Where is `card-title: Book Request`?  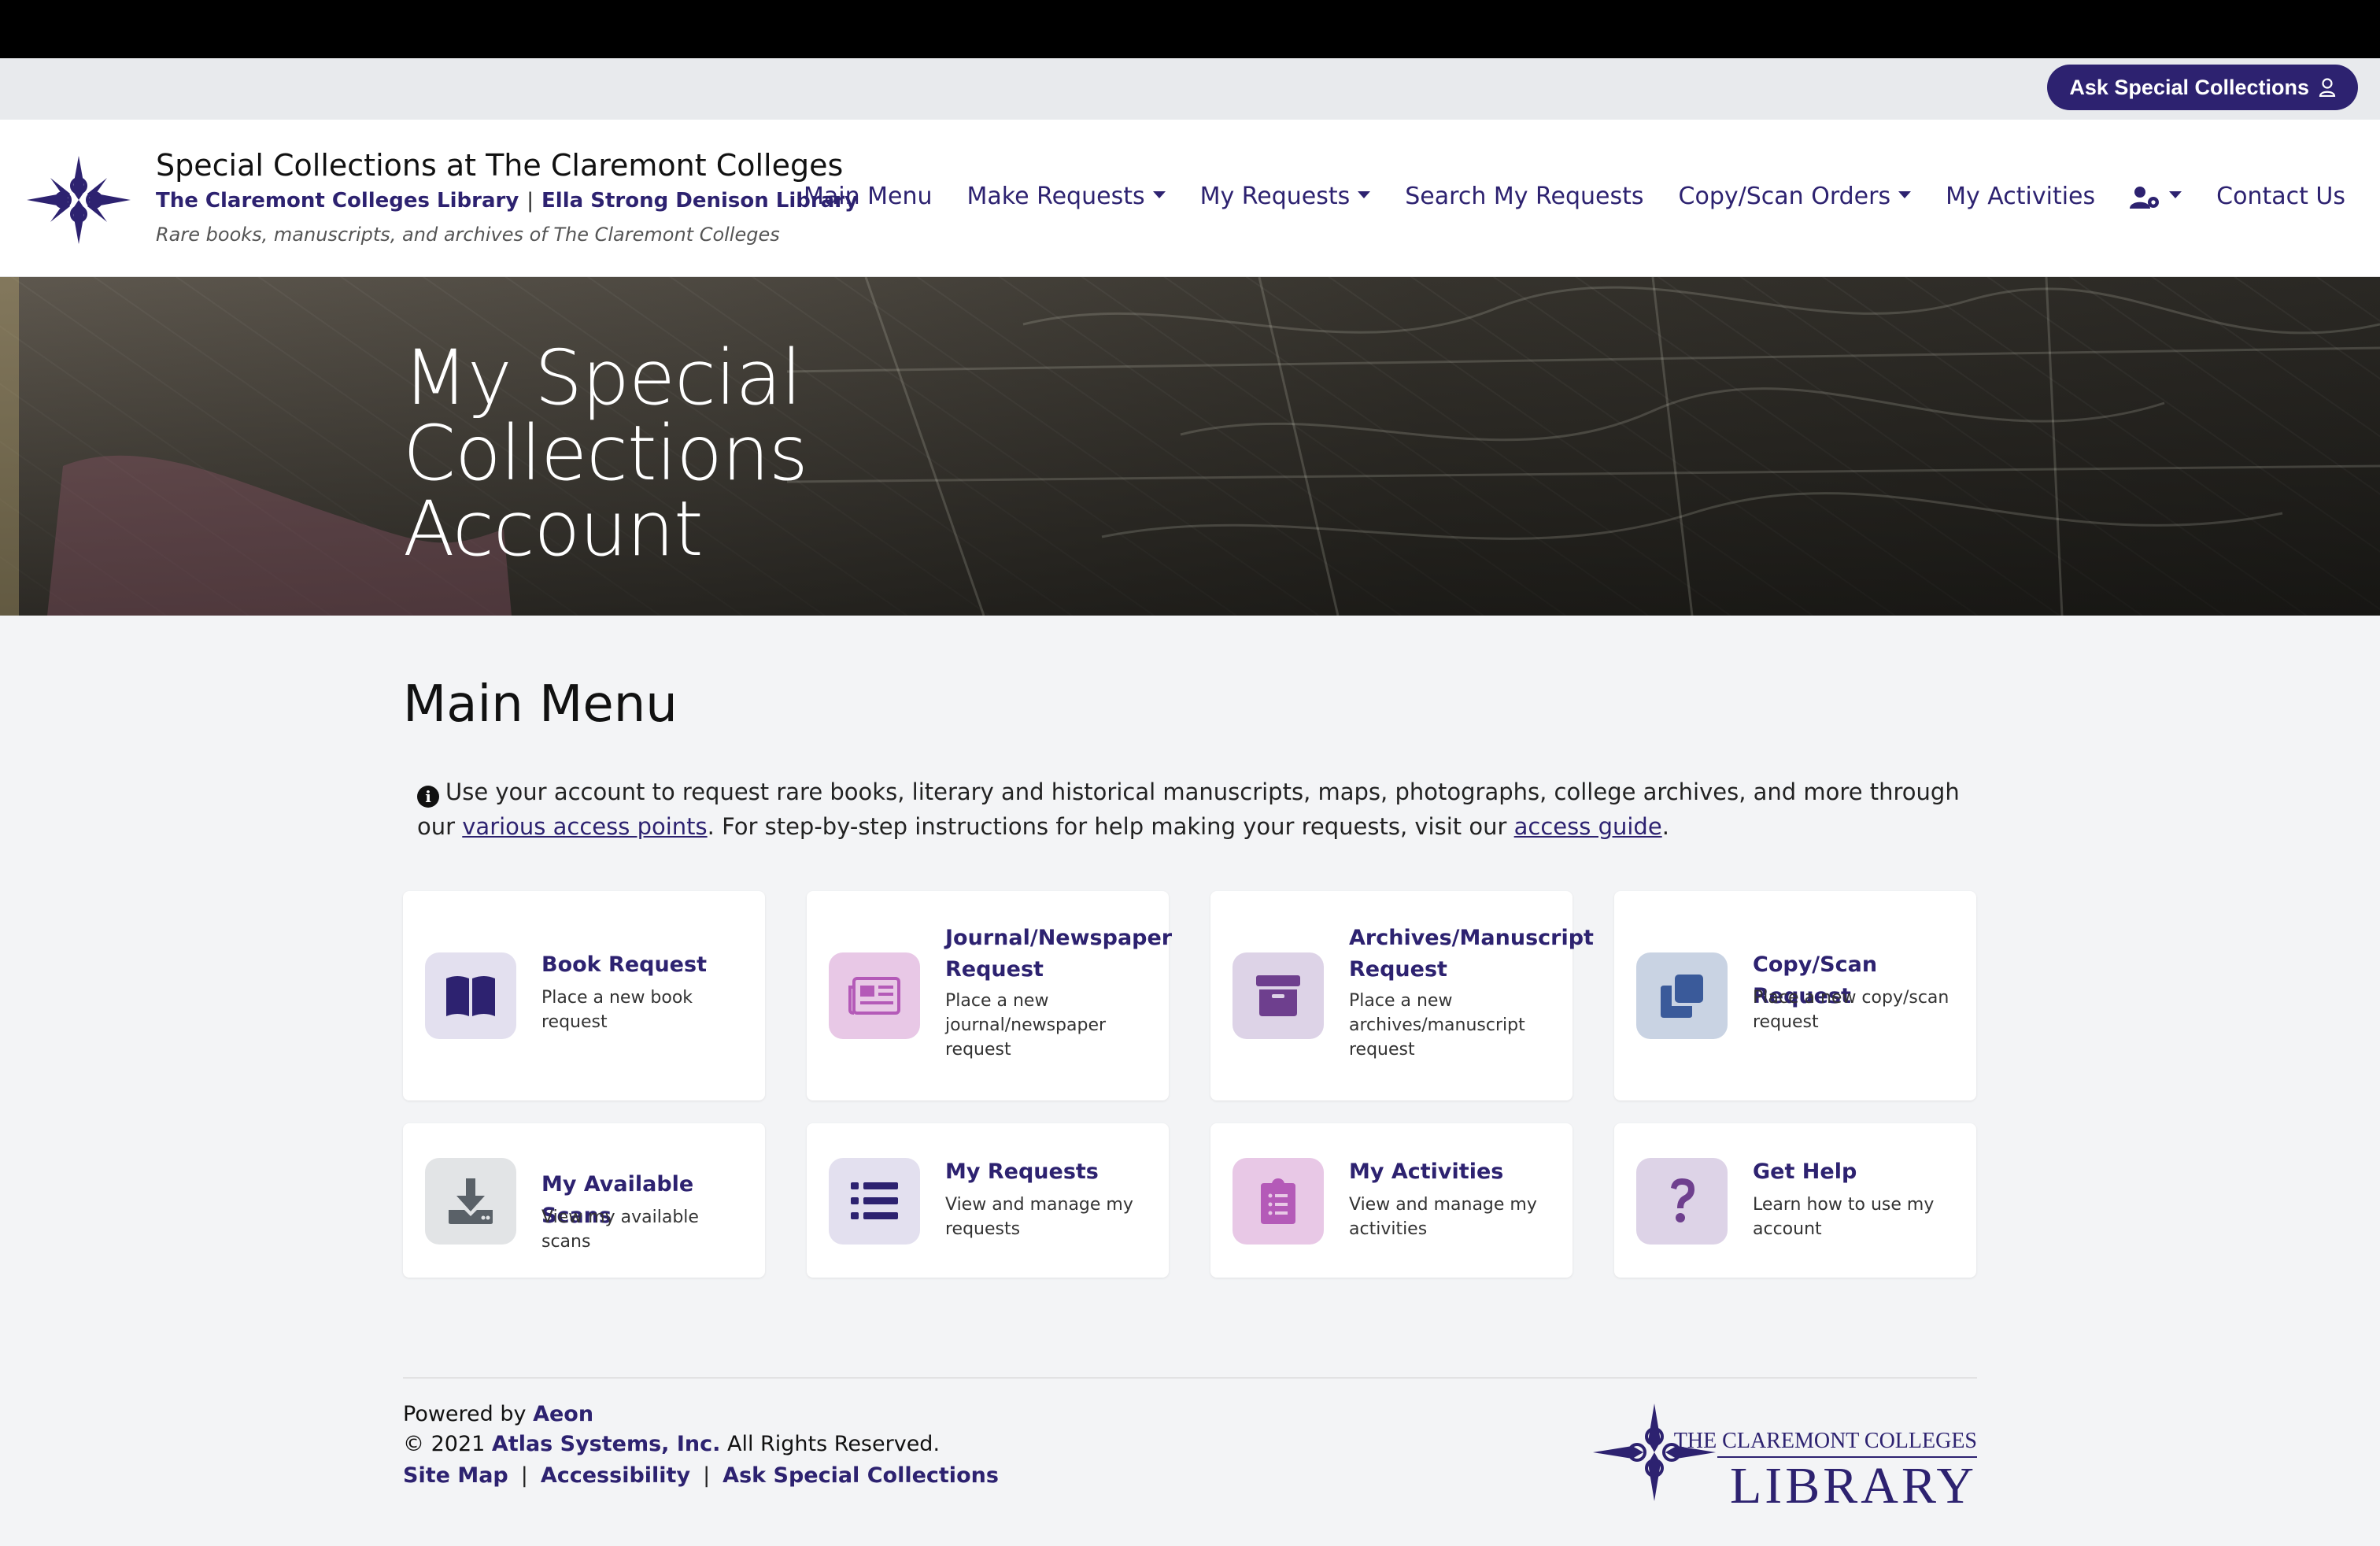
card-title: Book Request is located at coordinates (624, 965).